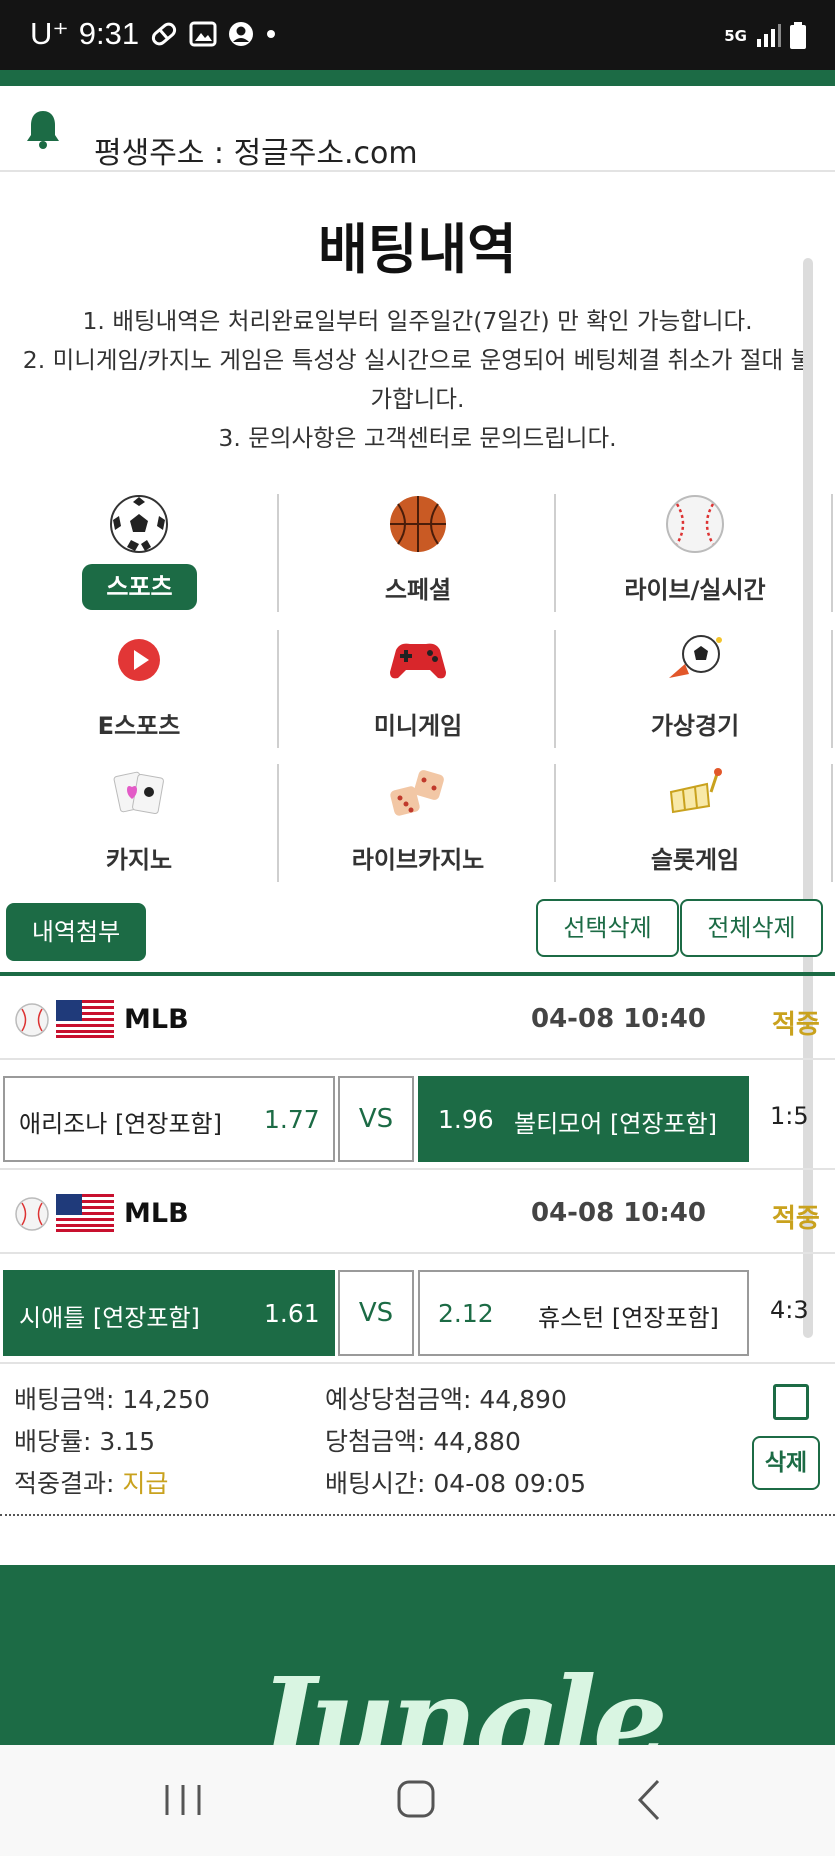 The image size is (835, 1856). I want to click on category-label: 가상경기, so click(695, 726).